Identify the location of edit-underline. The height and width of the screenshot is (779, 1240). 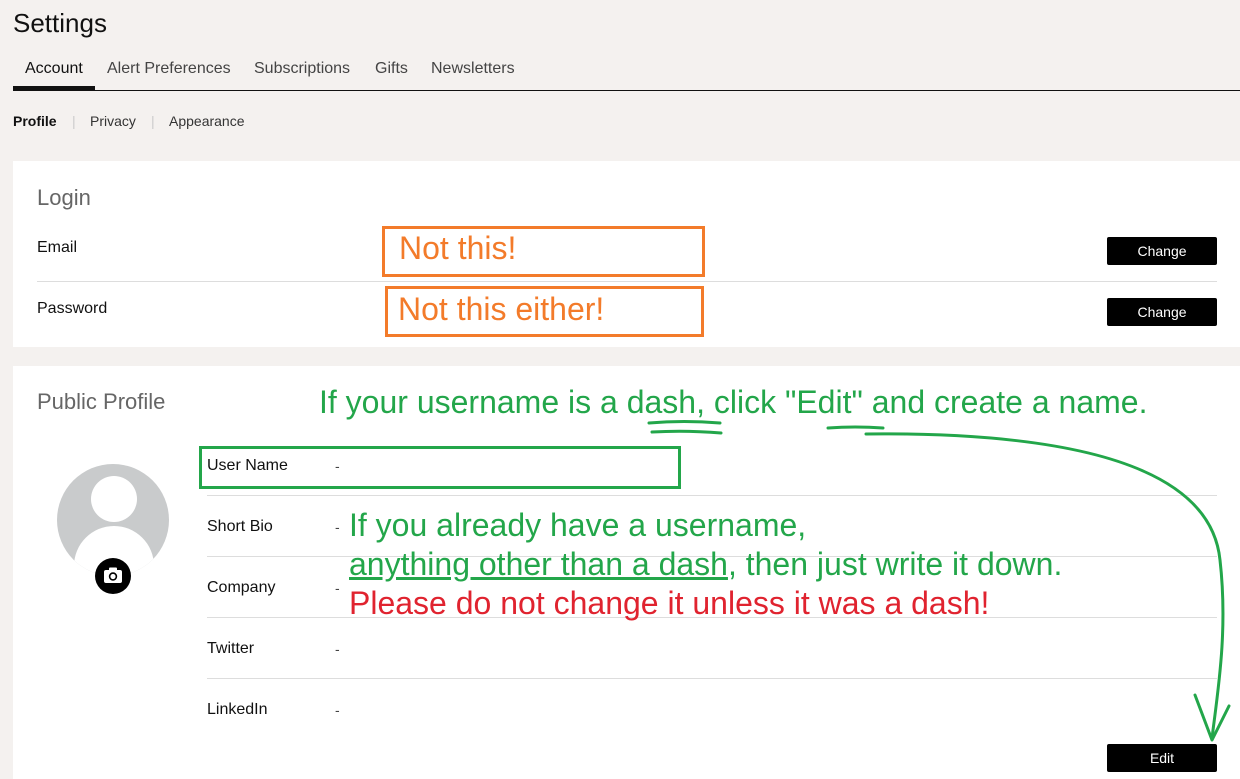
(855, 427).